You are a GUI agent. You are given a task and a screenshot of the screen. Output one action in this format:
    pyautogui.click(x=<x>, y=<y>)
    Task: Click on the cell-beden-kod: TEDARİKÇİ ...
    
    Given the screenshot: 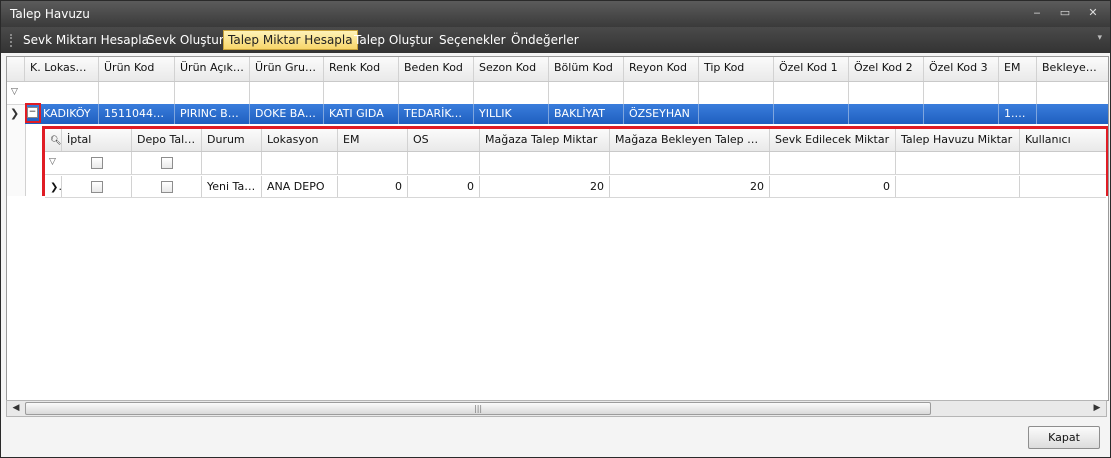 What is the action you would take?
    pyautogui.click(x=436, y=114)
    